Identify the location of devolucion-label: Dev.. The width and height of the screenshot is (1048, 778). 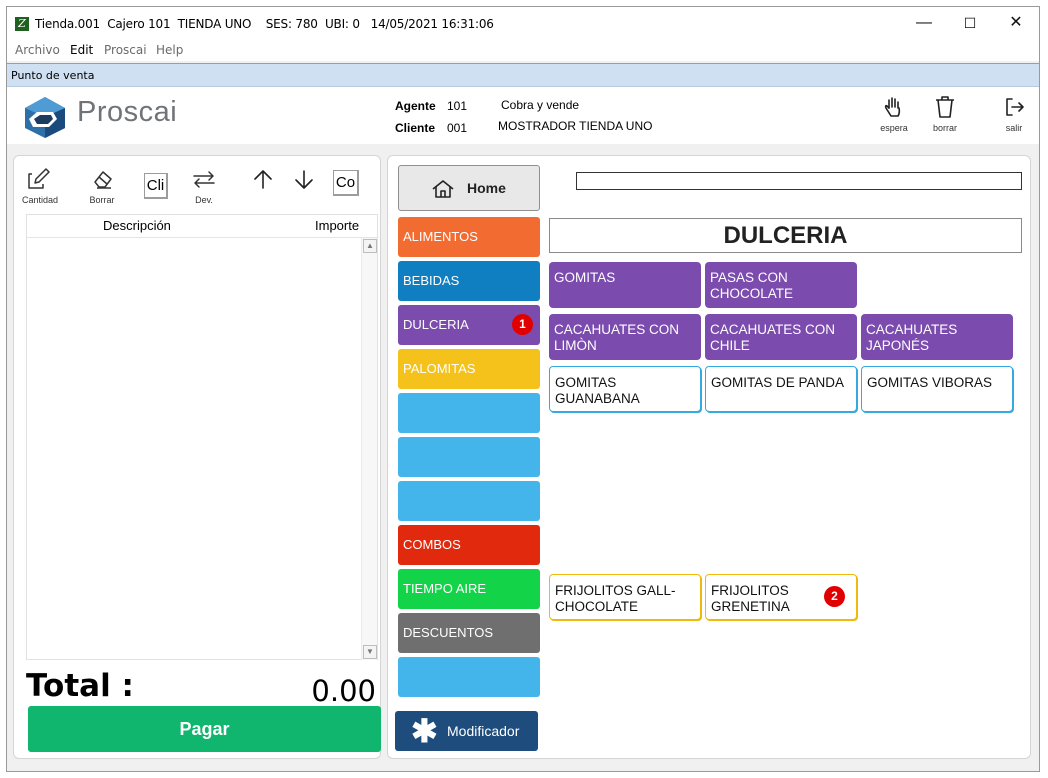
(204, 200).